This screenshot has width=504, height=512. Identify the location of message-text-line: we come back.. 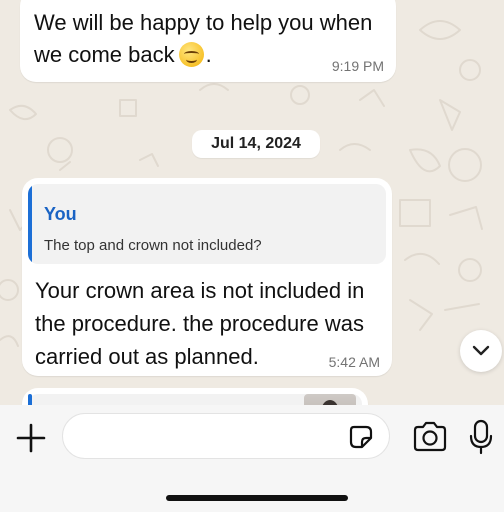
(123, 55).